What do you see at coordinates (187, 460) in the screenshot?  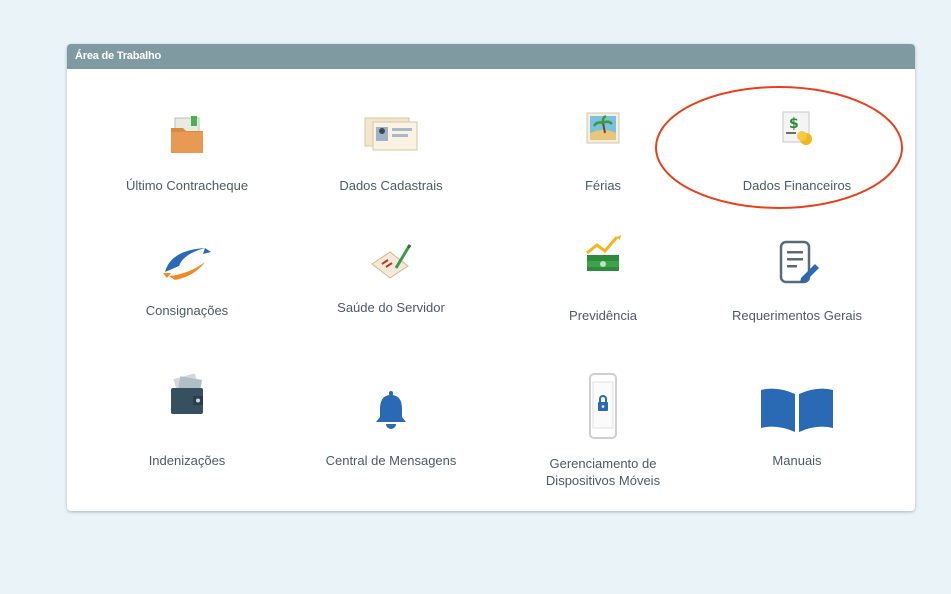 I see `tile-label: Indenizações` at bounding box center [187, 460].